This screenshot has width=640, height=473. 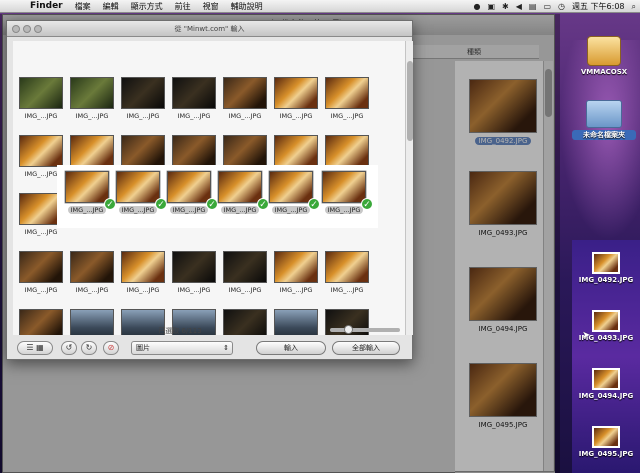 I want to click on close-button, so click(x=16, y=29).